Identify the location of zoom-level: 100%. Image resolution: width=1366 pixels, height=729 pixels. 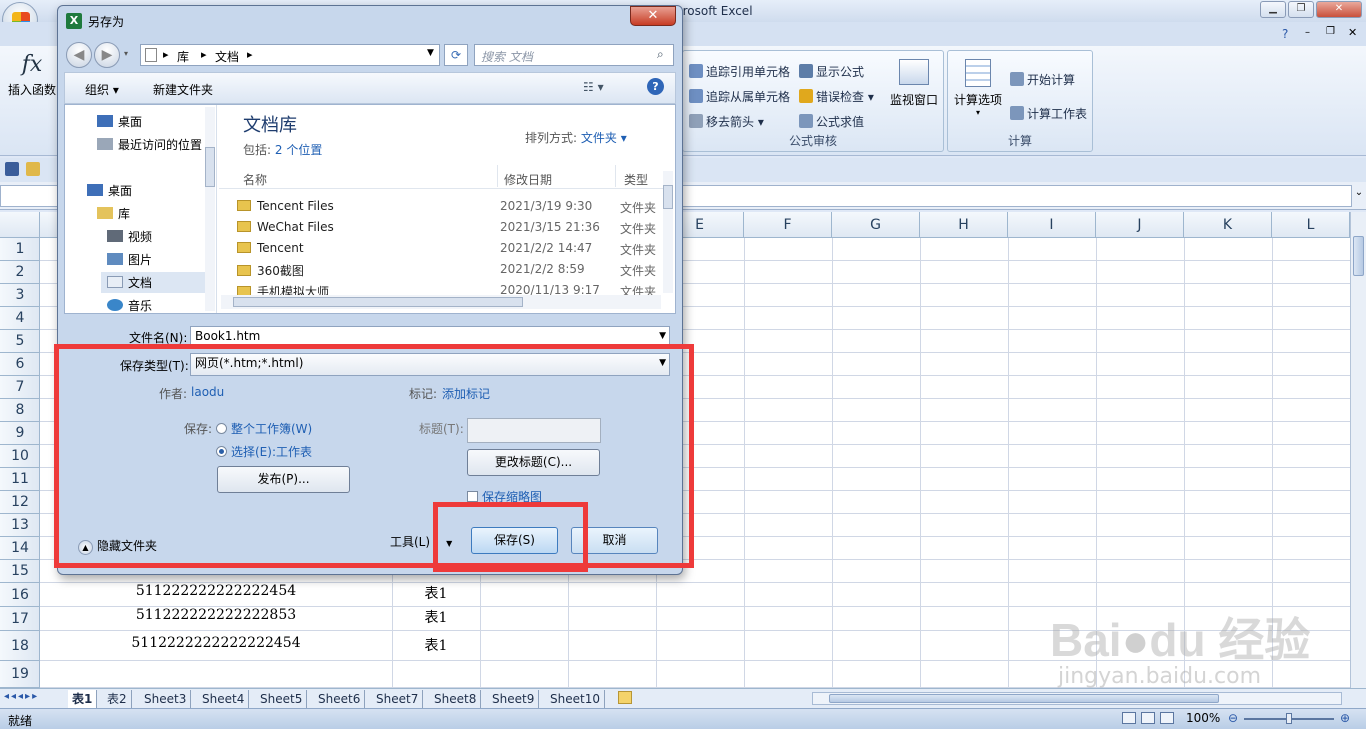
(1203, 718).